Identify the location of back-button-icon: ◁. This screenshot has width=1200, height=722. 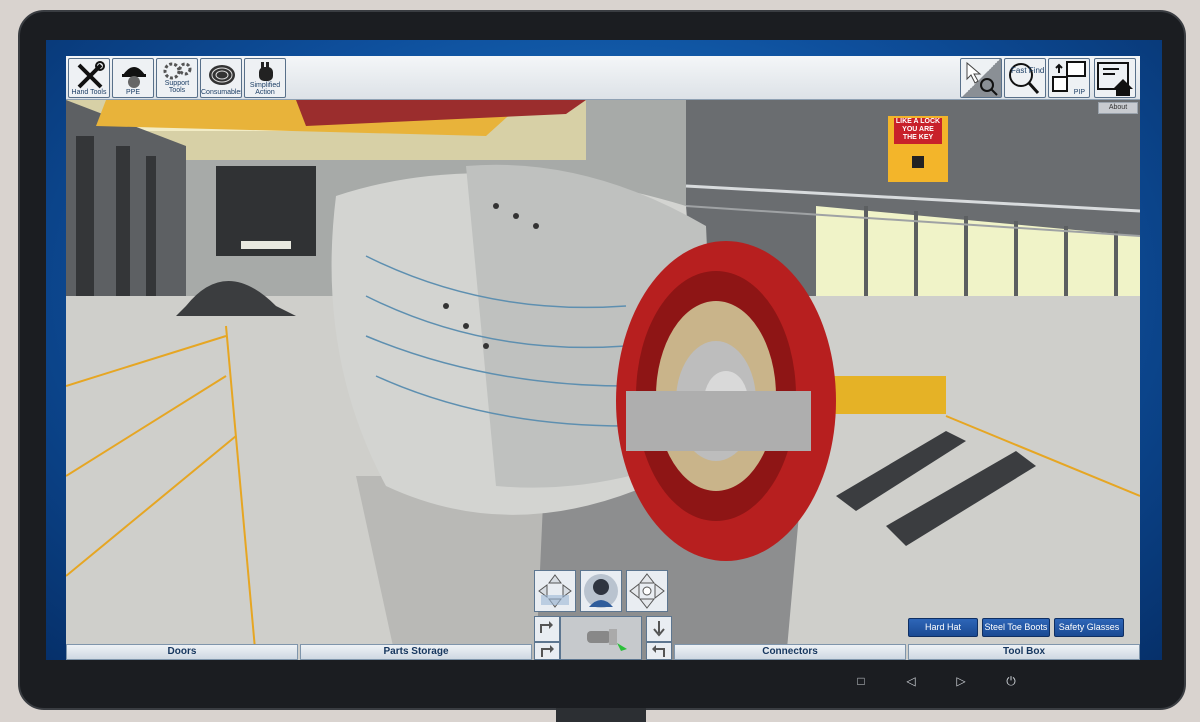
(911, 681).